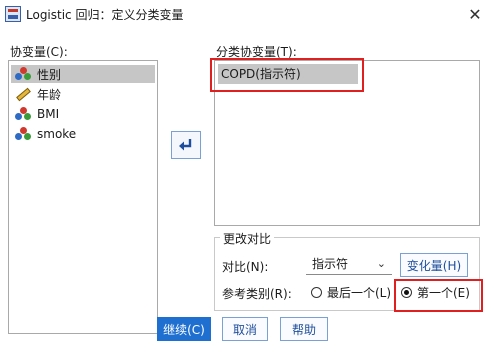 Image resolution: width=492 pixels, height=346 pixels. I want to click on change-contrast-button: 变化量(H), so click(434, 265).